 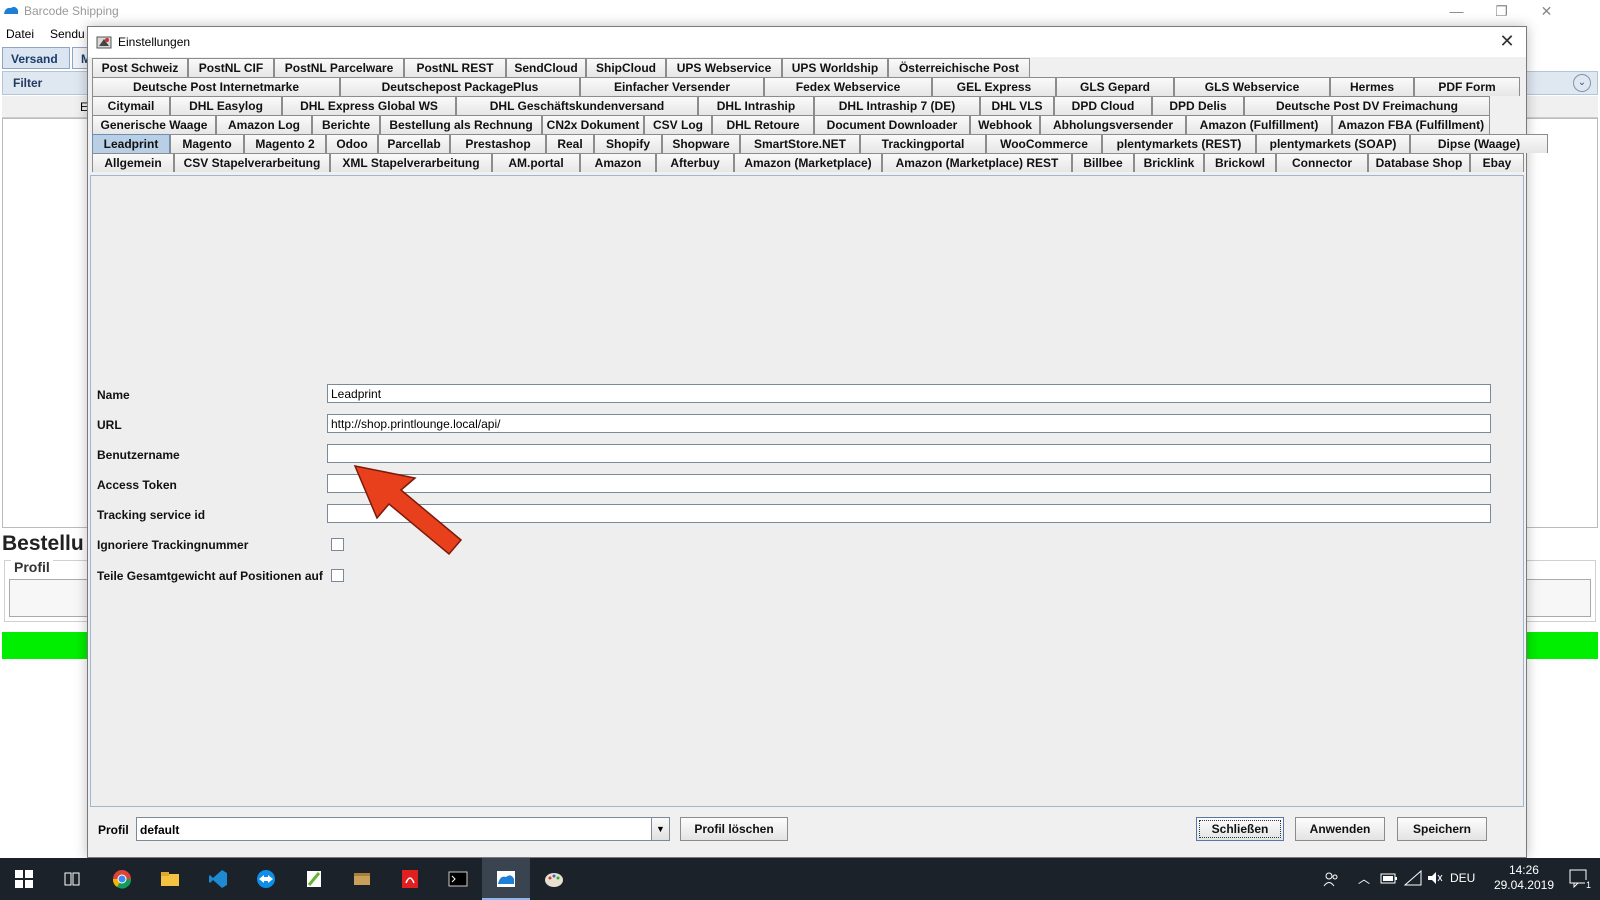 I want to click on tab-woocommerce: WooCommerce, so click(x=1044, y=143).